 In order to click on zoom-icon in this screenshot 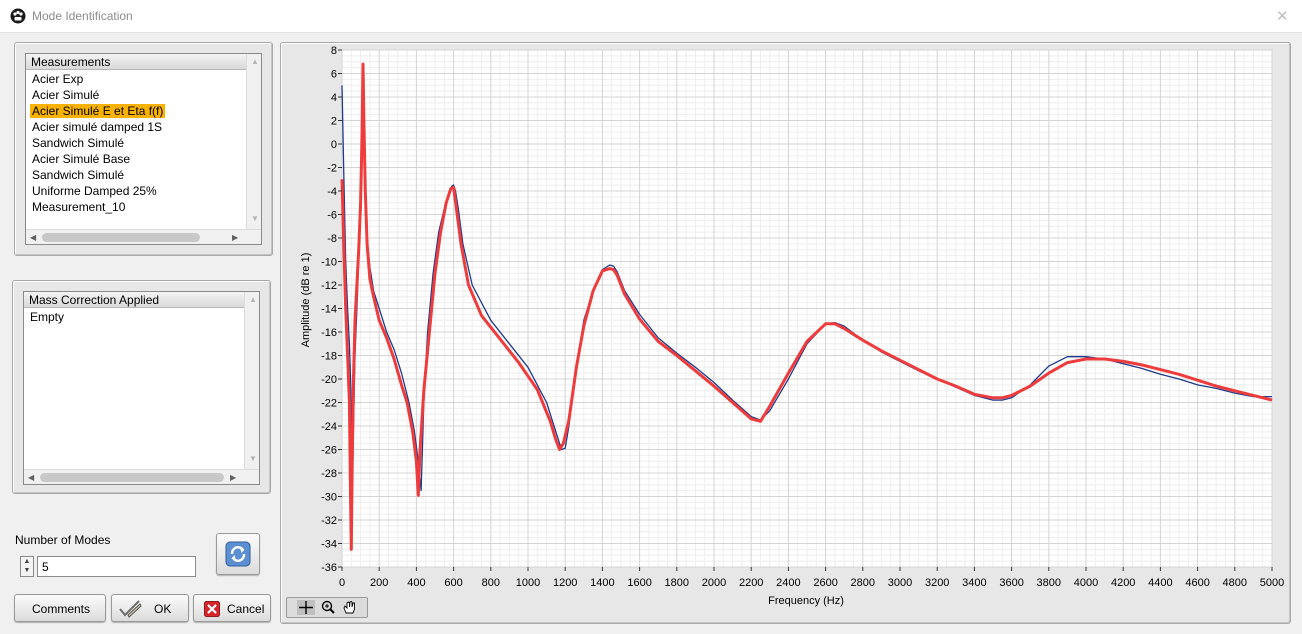, I will do `click(328, 607)`.